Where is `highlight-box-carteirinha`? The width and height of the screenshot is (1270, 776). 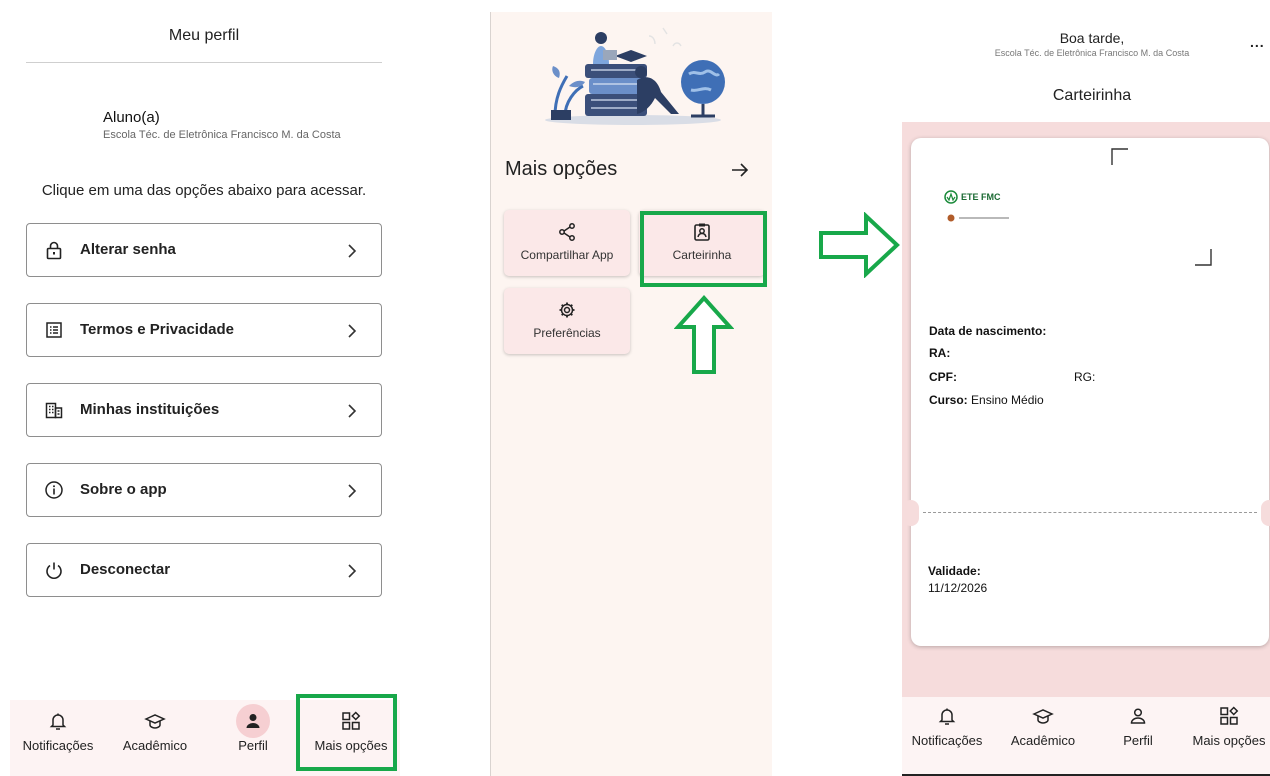
highlight-box-carteirinha is located at coordinates (703, 249).